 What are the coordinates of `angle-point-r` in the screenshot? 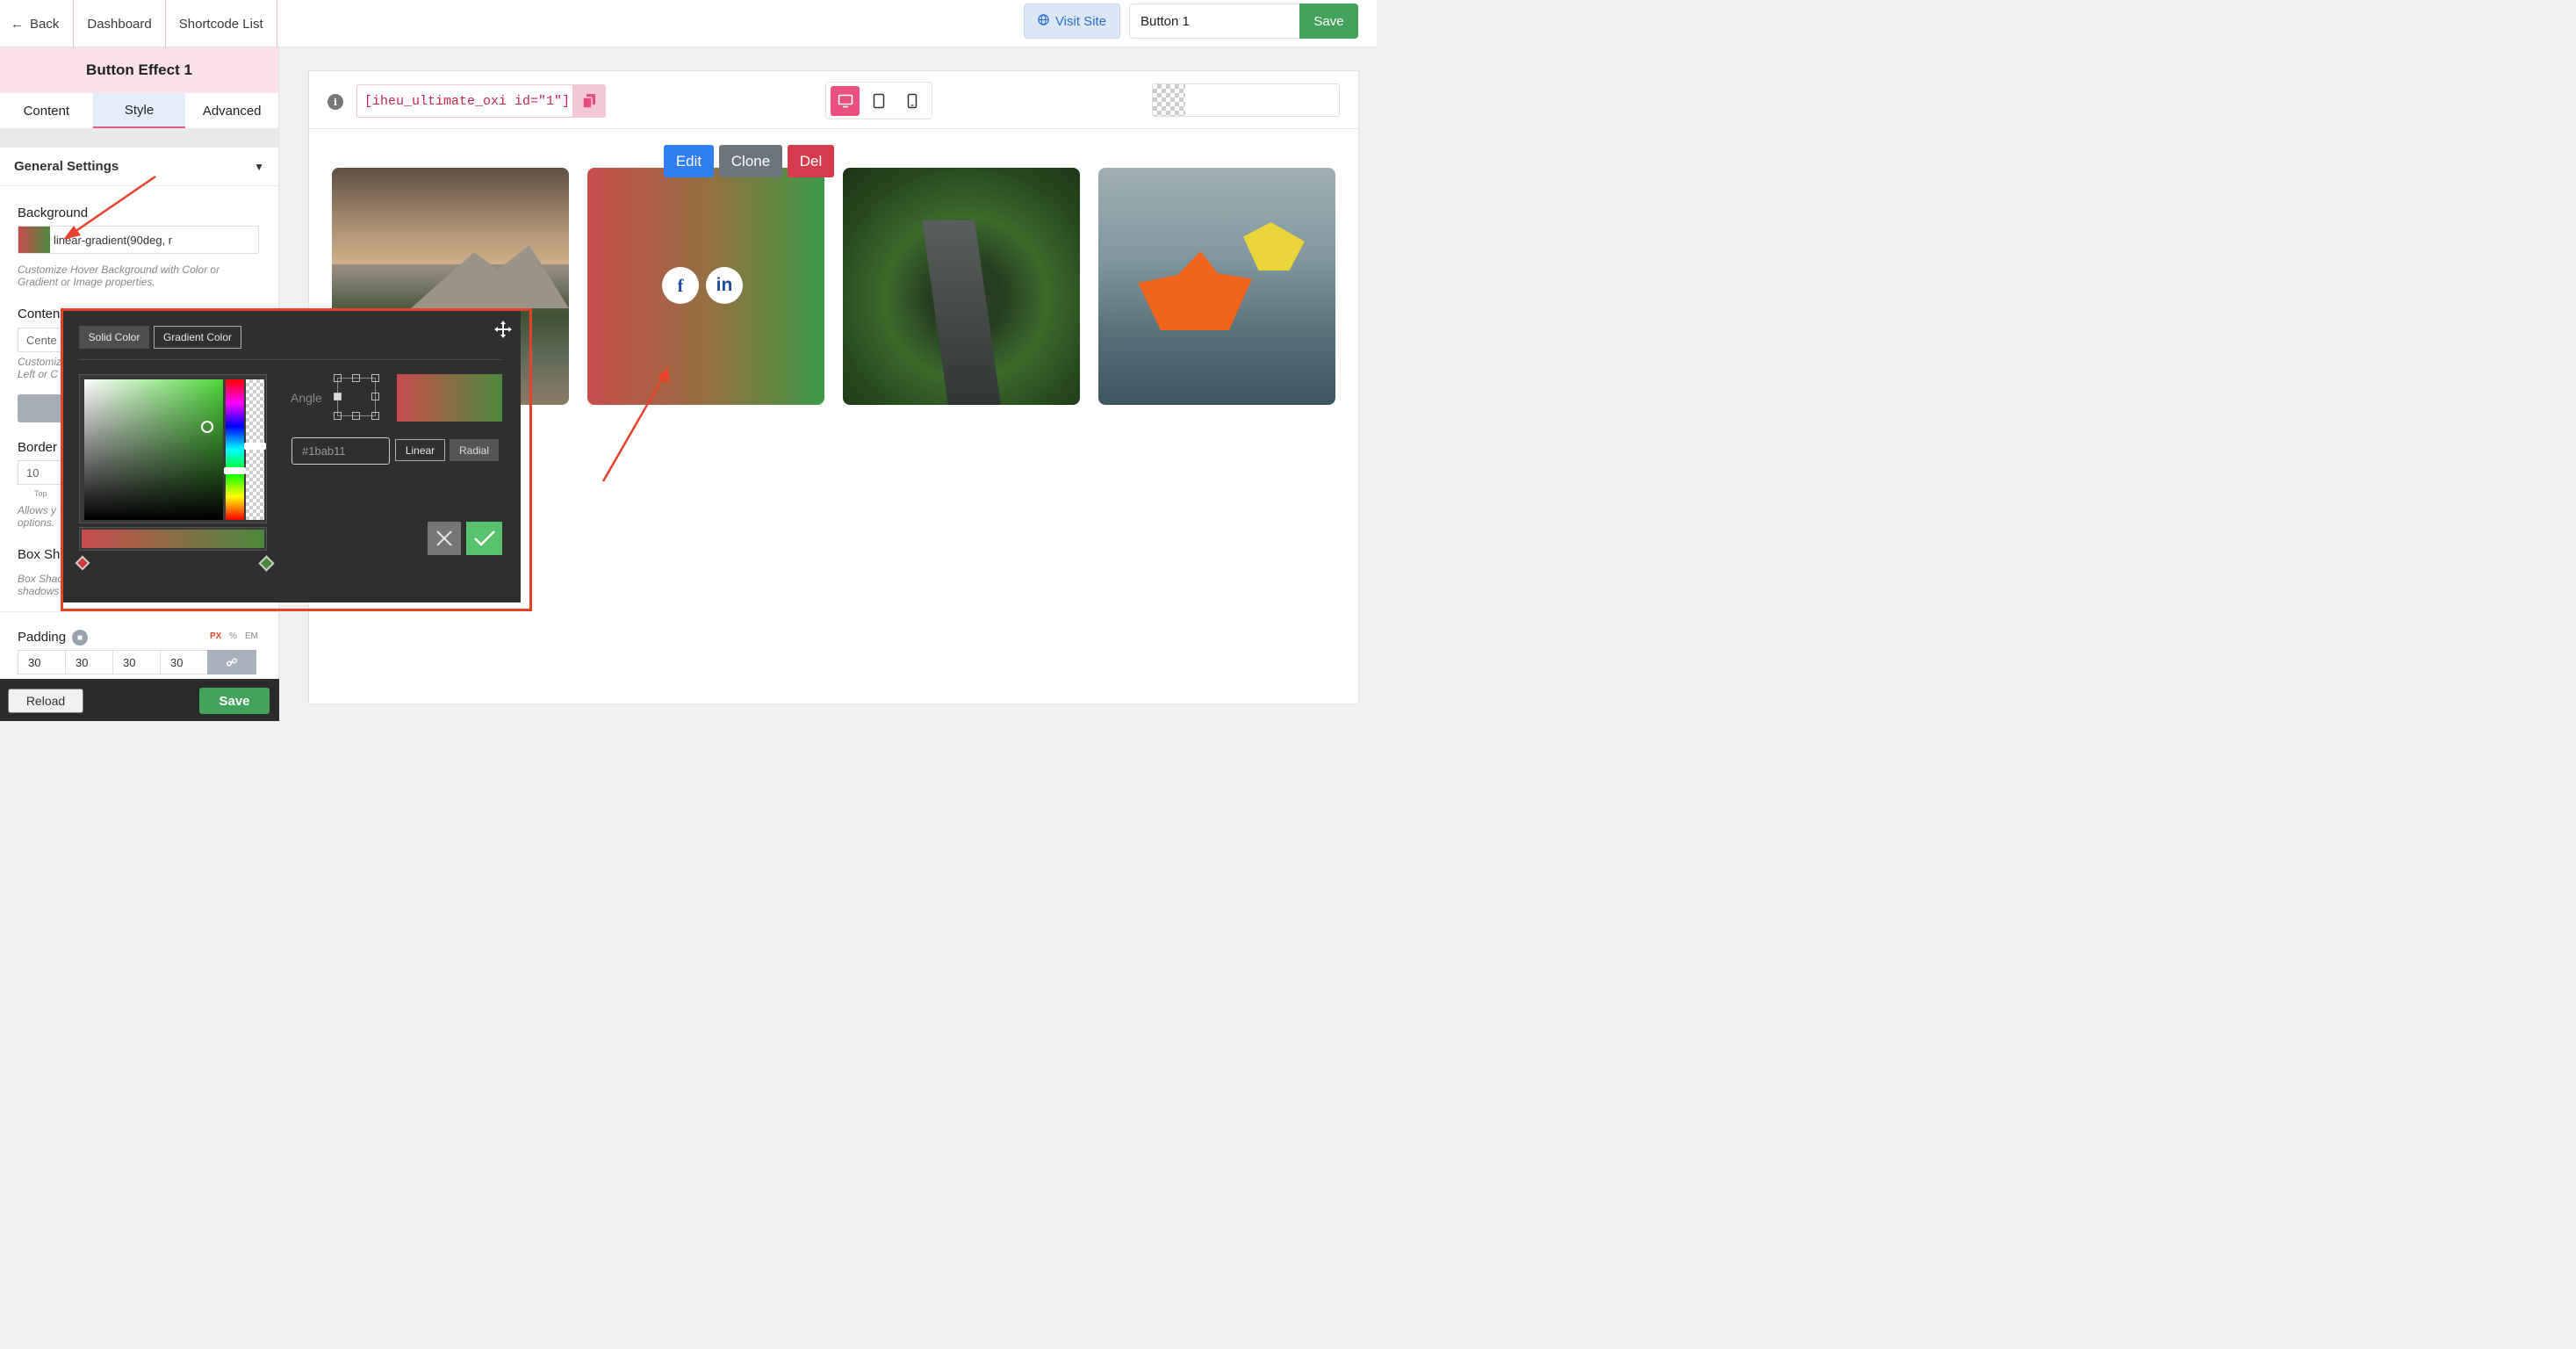 It's located at (375, 396).